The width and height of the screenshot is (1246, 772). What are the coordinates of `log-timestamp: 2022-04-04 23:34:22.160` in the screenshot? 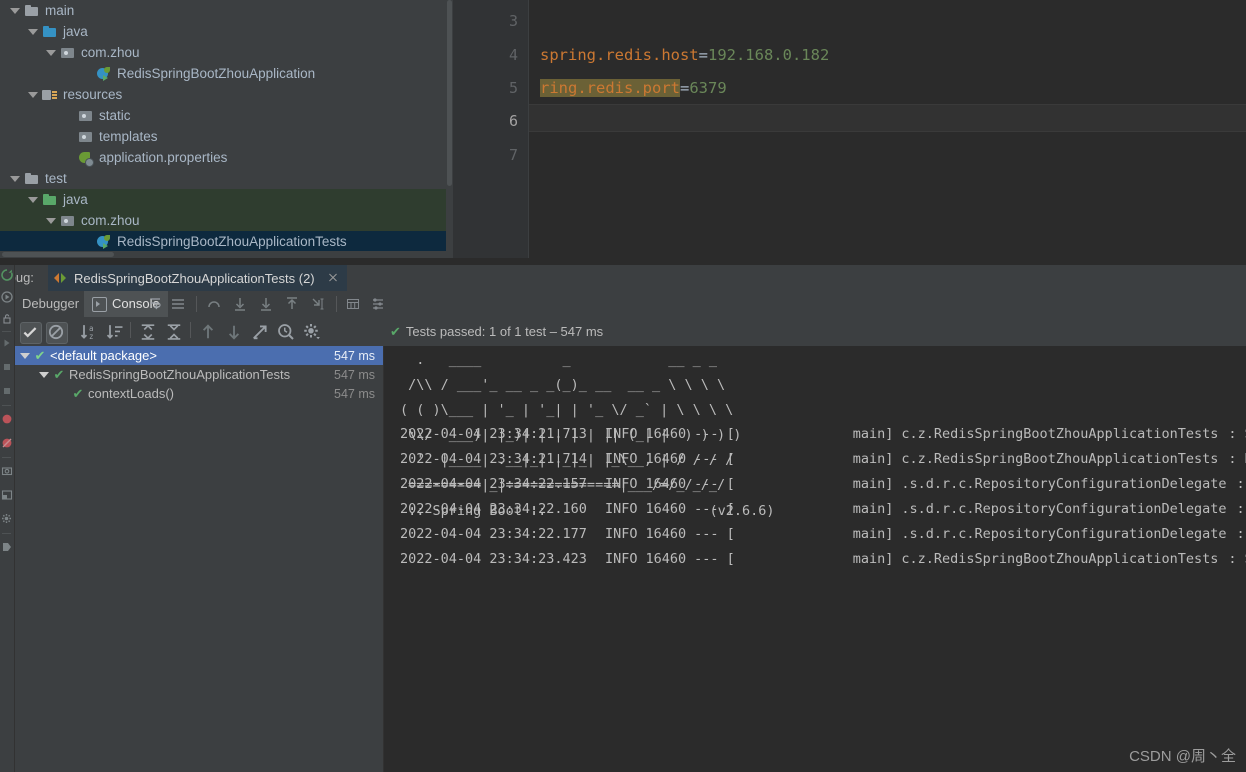 It's located at (493, 509).